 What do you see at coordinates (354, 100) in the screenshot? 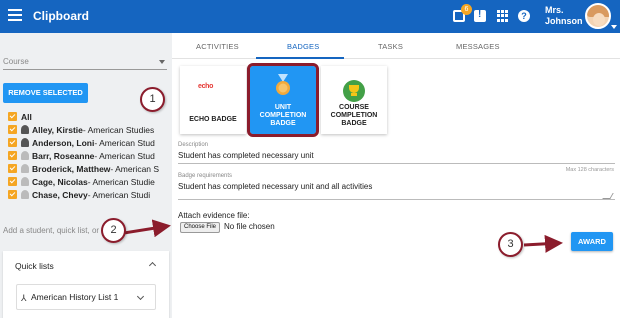
I see `course-completion-badge-card: COURSE COMPLETION BADGE` at bounding box center [354, 100].